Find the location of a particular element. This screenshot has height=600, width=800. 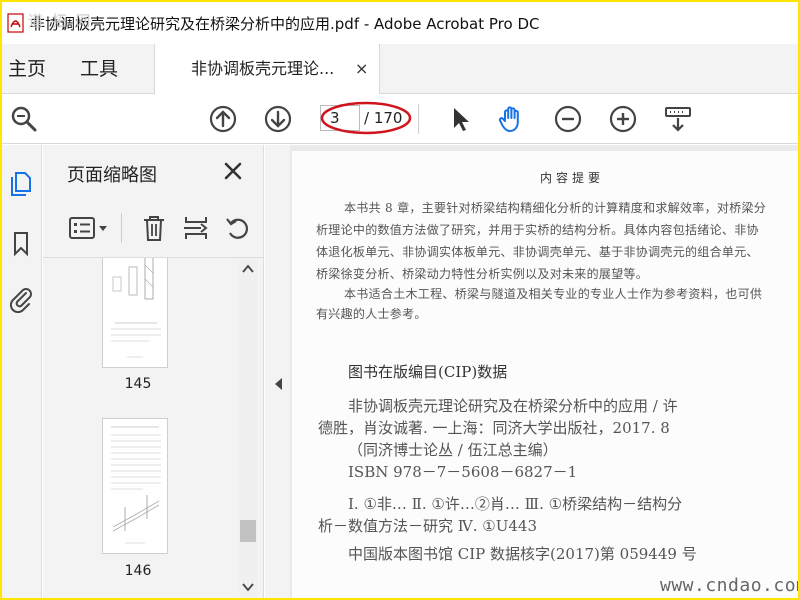

content-summary-heading: 内容提要 is located at coordinates (572, 178).